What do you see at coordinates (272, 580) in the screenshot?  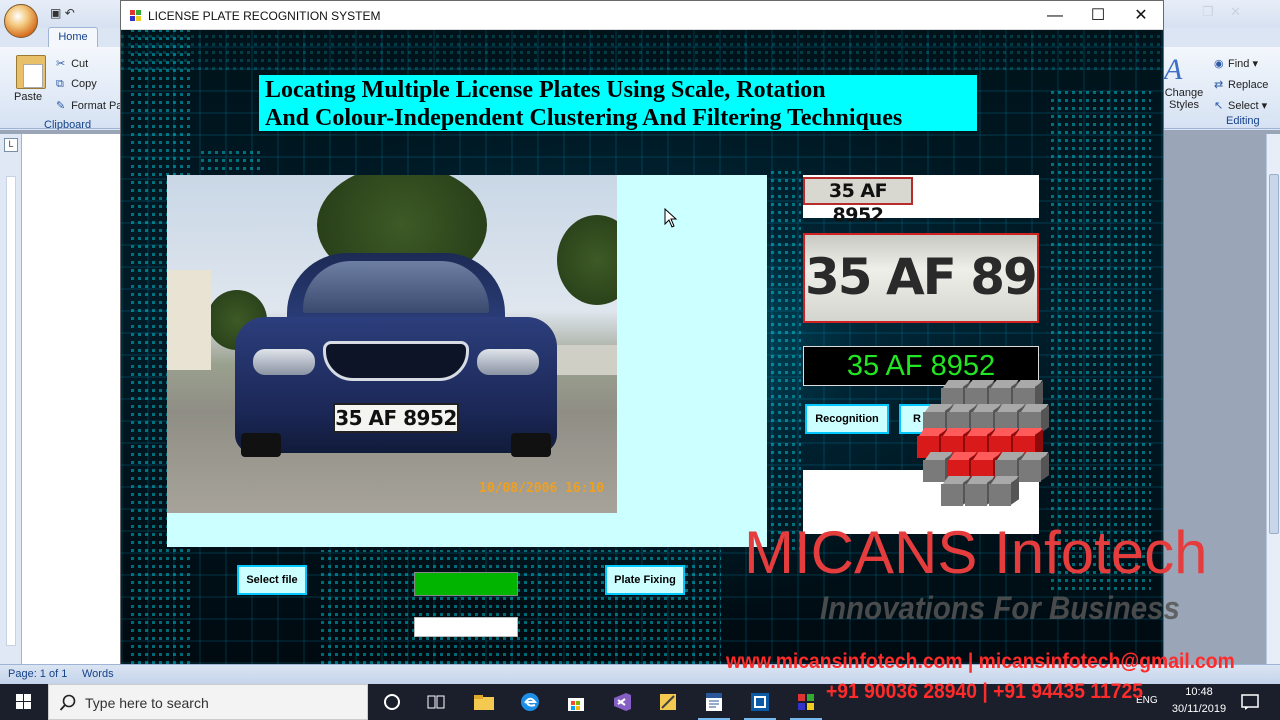 I see `select-file-button: Select file` at bounding box center [272, 580].